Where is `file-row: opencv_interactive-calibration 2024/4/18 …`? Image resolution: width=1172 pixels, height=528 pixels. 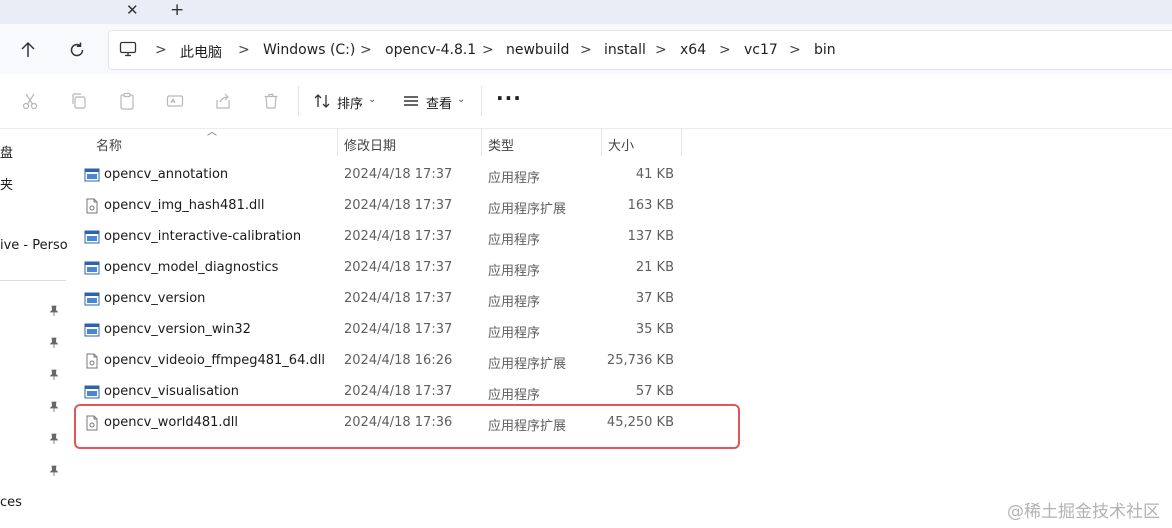 file-row: opencv_interactive-calibration 2024/4/18 … is located at coordinates (380, 237).